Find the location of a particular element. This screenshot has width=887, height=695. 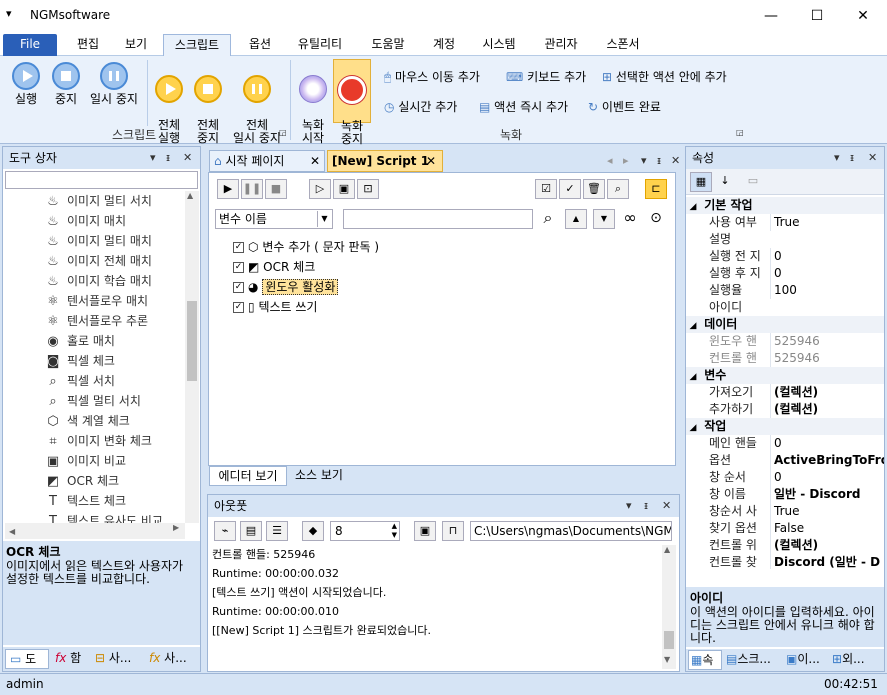

property-row: 컨트롤 찾 Discord (일반 - D is located at coordinates (785, 561).